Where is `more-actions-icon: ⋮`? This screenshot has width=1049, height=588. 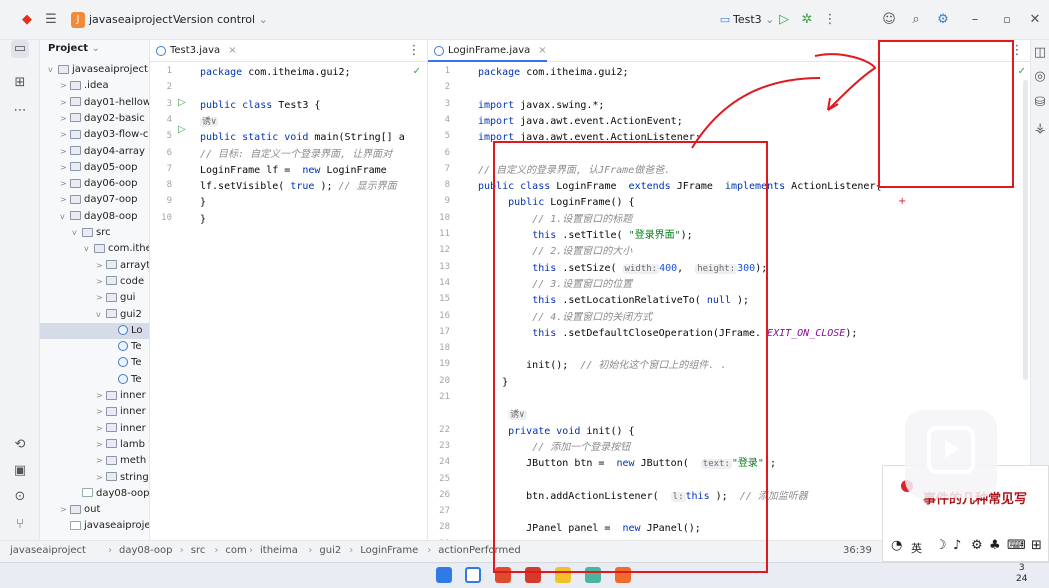 more-actions-icon: ⋮ is located at coordinates (830, 20).